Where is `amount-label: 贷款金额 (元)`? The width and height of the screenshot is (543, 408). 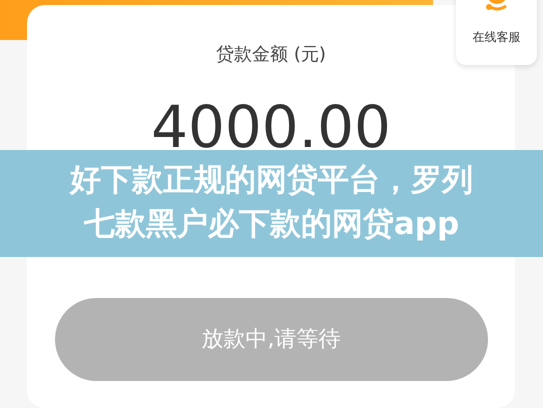 amount-label: 贷款金额 (元) is located at coordinates (271, 55).